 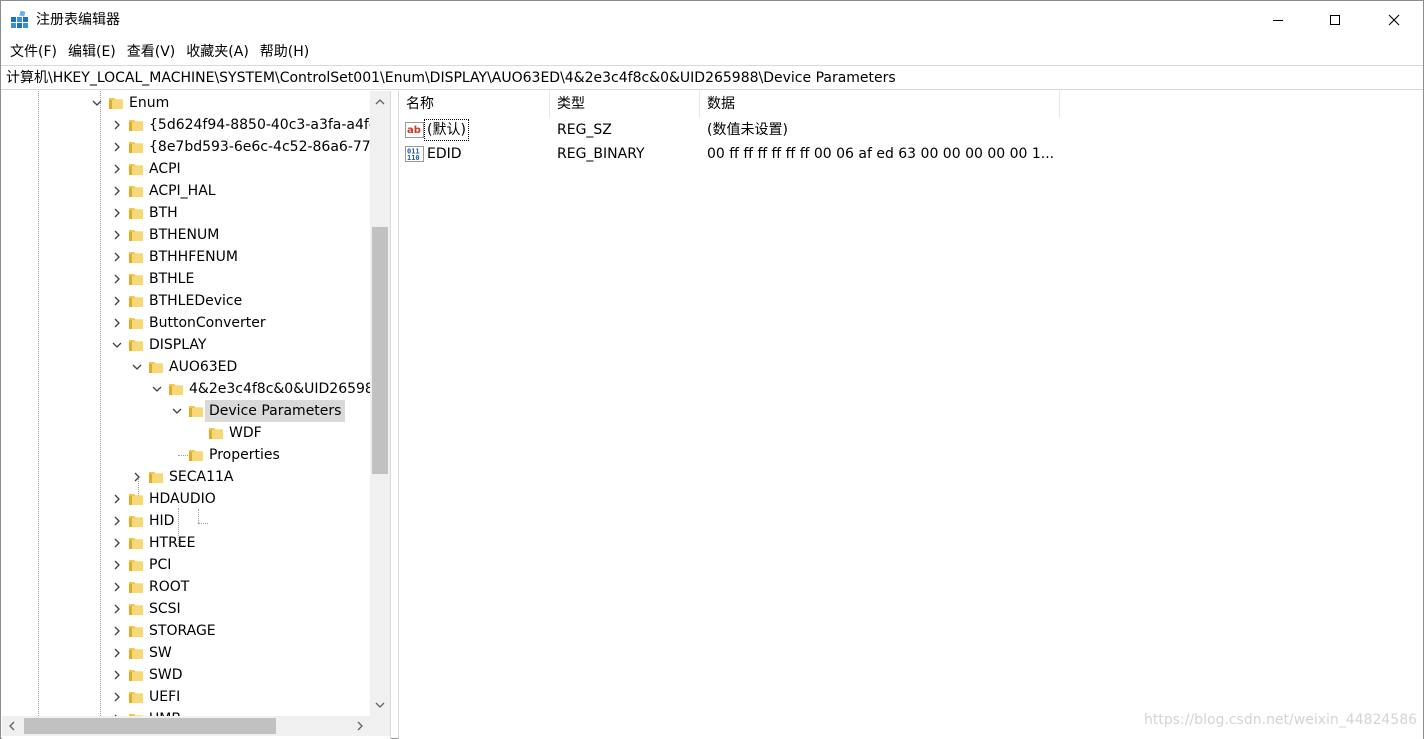 What do you see at coordinates (203, 367) in the screenshot?
I see `tree-item-label: AUO63ED` at bounding box center [203, 367].